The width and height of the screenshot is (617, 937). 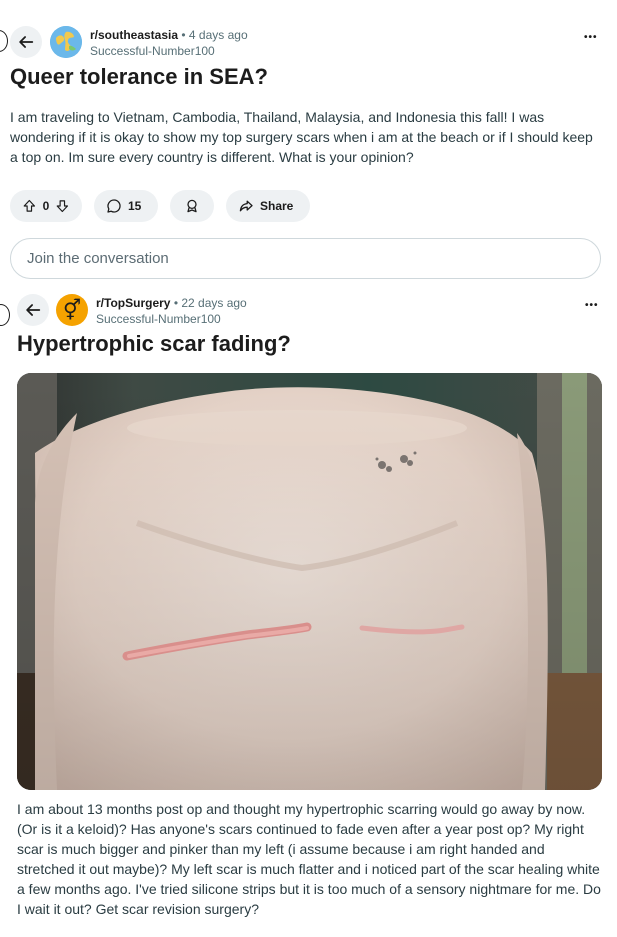 I want to click on join-conversation-input: Join the conversation, so click(x=305, y=258).